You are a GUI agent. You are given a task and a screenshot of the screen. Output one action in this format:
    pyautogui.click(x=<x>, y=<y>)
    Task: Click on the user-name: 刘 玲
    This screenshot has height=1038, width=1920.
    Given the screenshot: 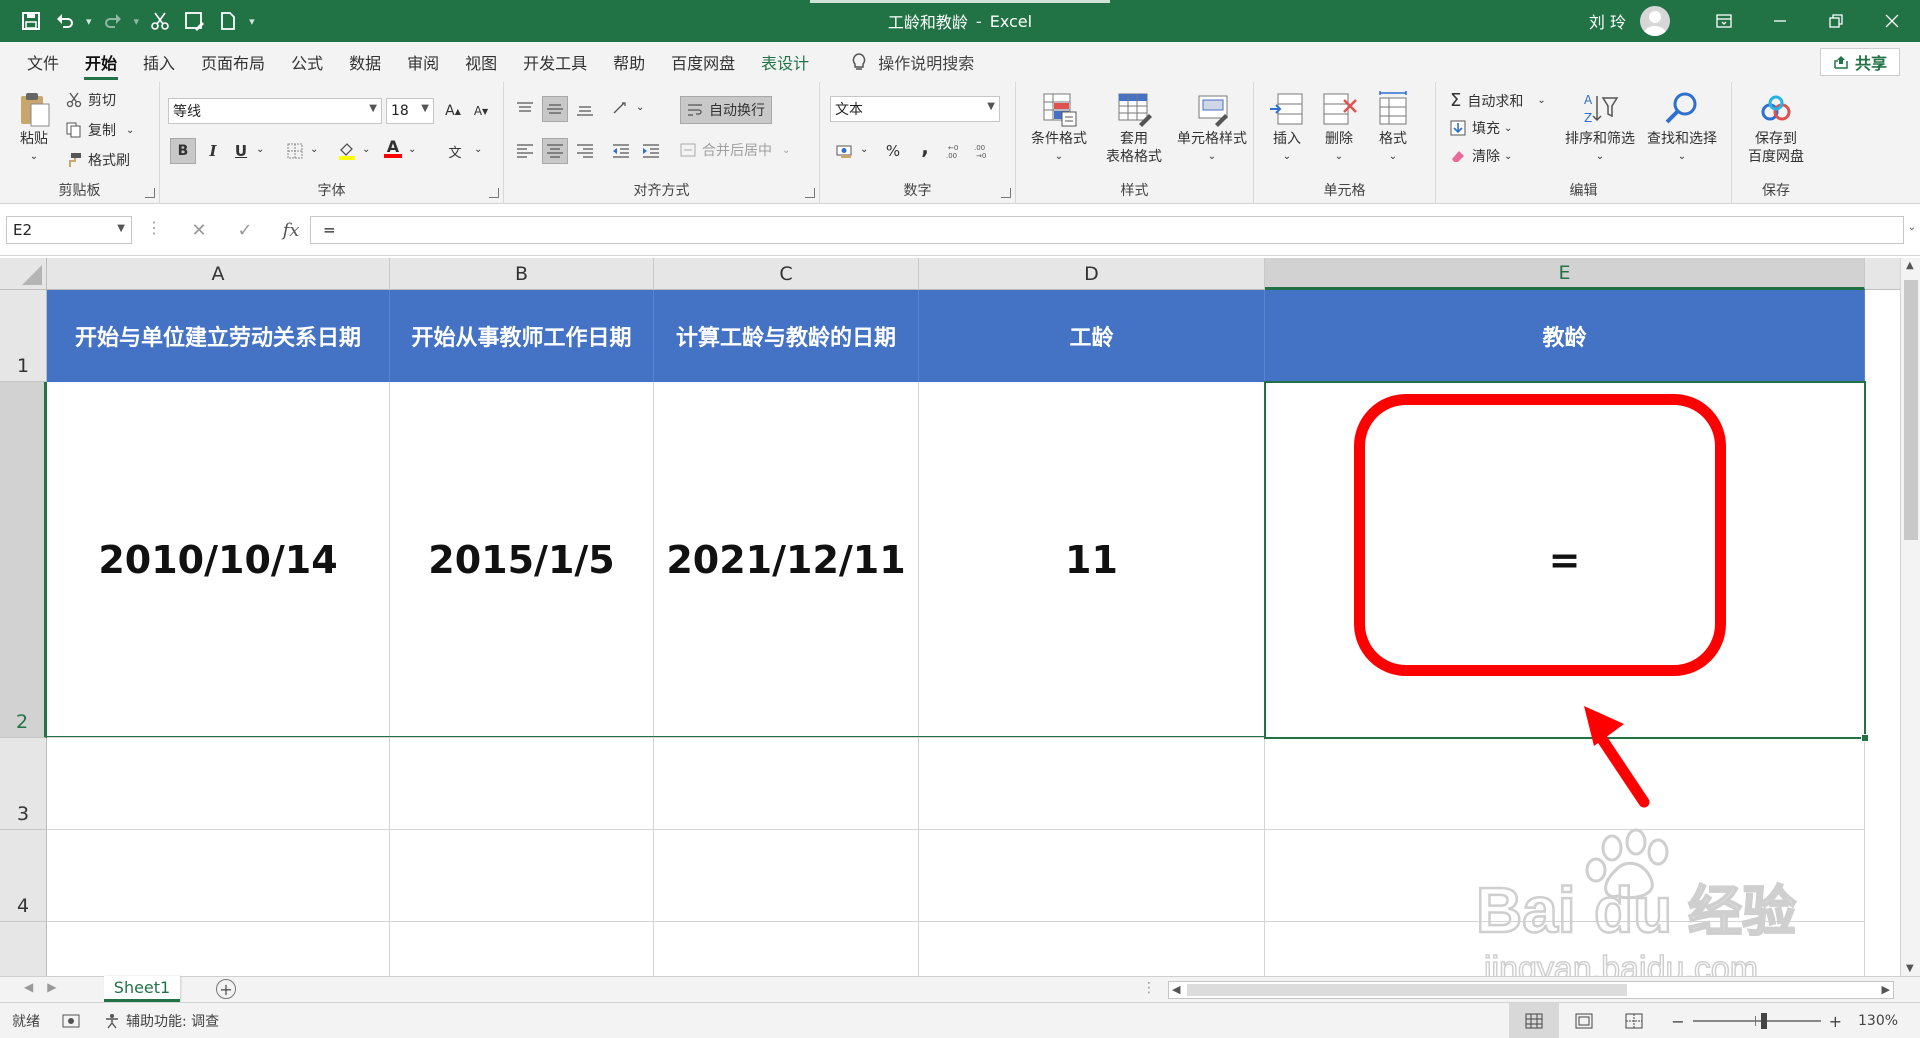 What is the action you would take?
    pyautogui.click(x=1607, y=21)
    